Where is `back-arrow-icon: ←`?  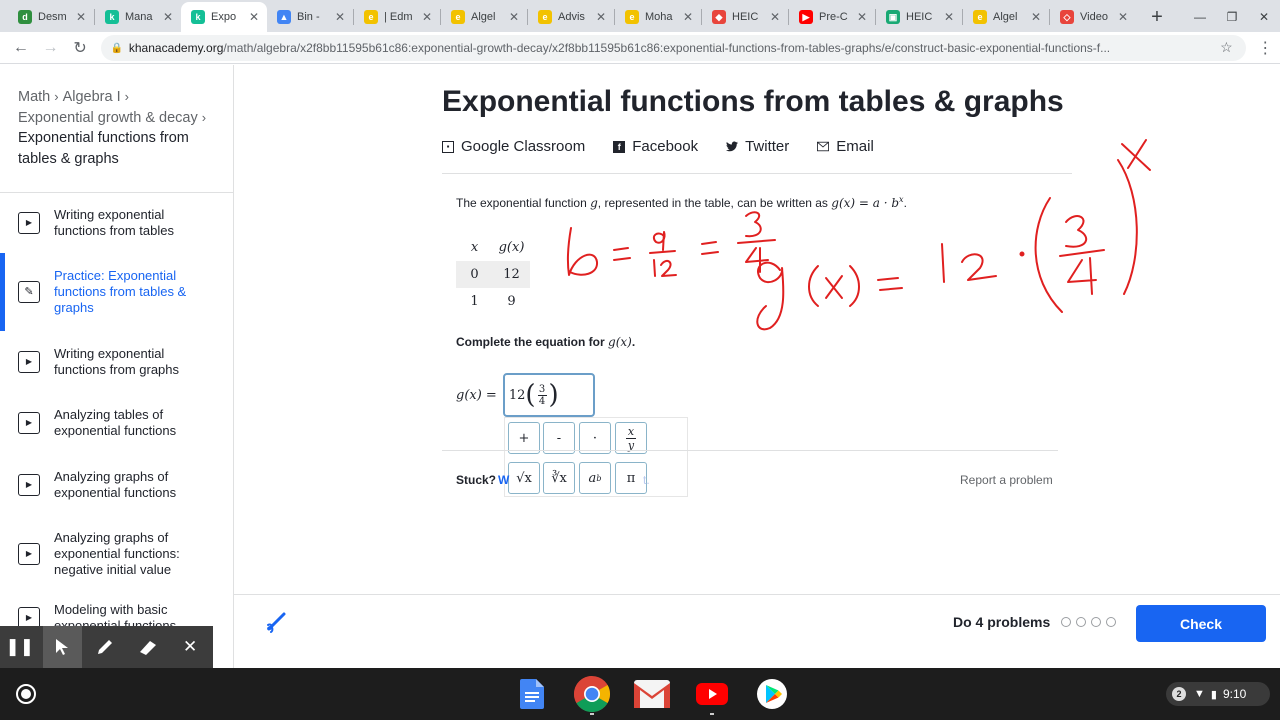
back-arrow-icon: ← is located at coordinates (21, 48).